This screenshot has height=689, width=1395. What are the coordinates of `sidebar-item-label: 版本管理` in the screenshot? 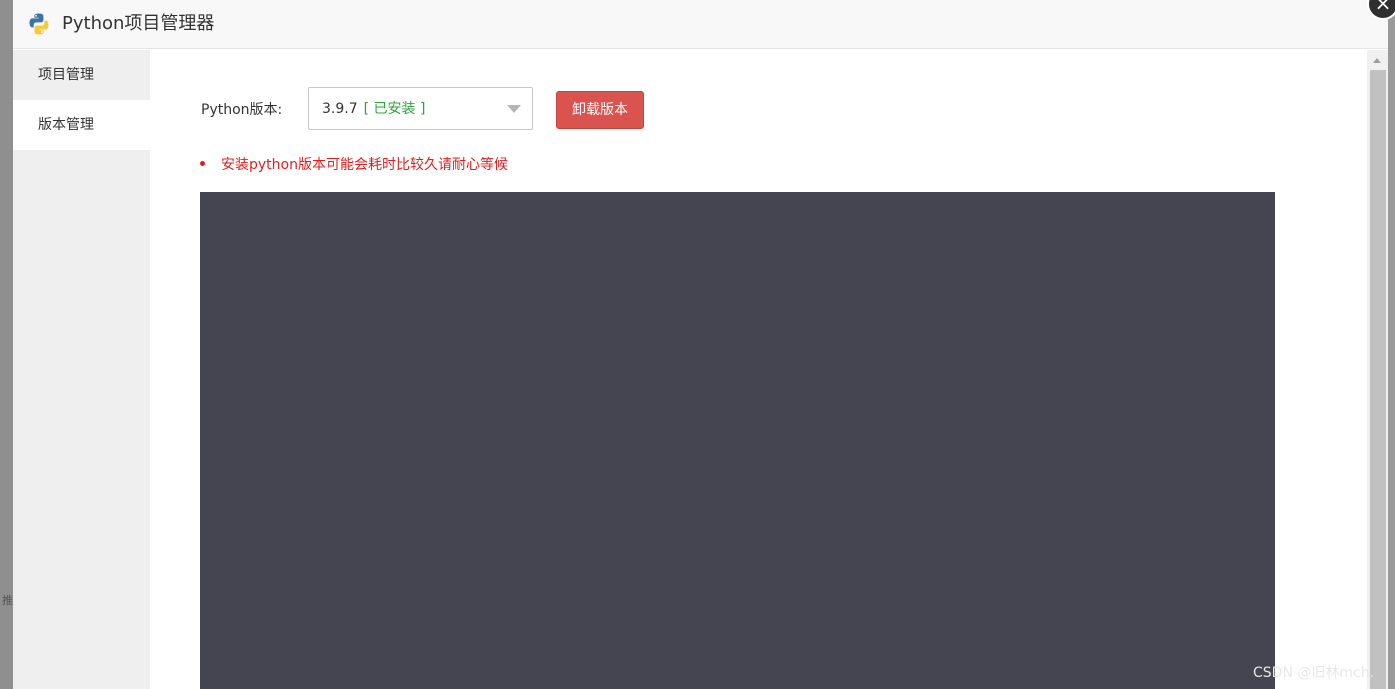 It's located at (66, 125).